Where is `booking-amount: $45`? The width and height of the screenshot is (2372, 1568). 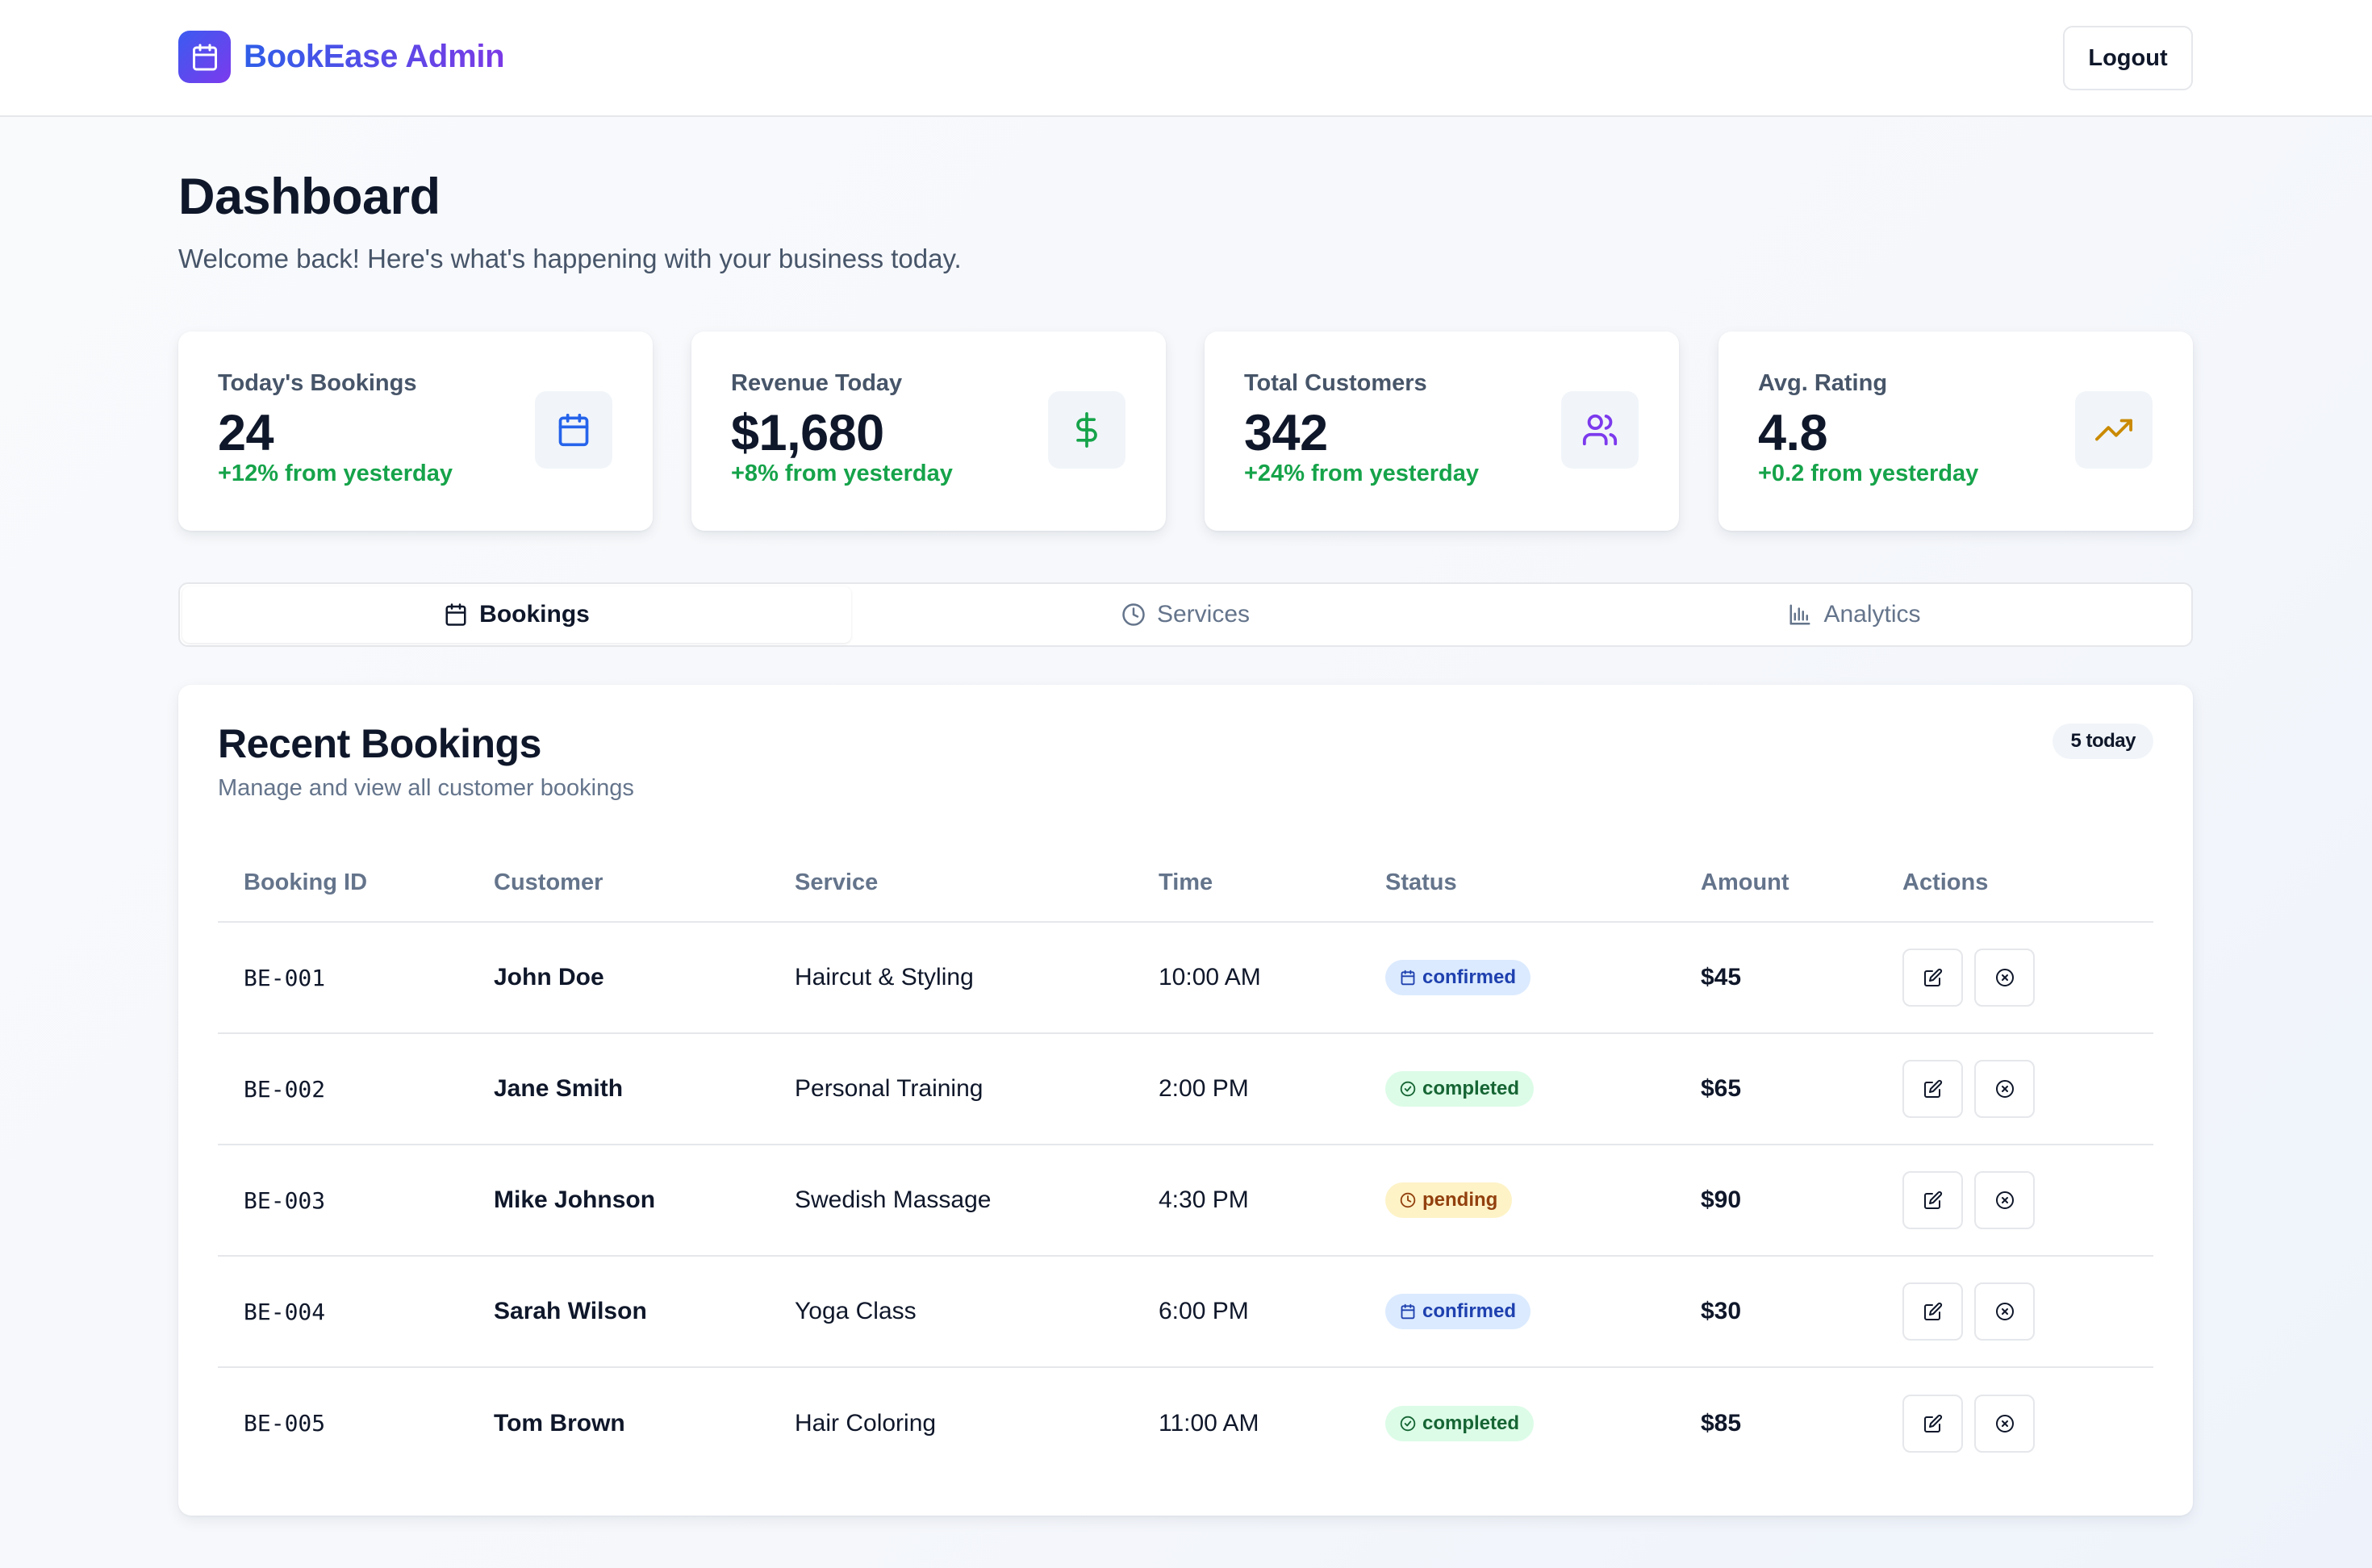 booking-amount: $45 is located at coordinates (1776, 978).